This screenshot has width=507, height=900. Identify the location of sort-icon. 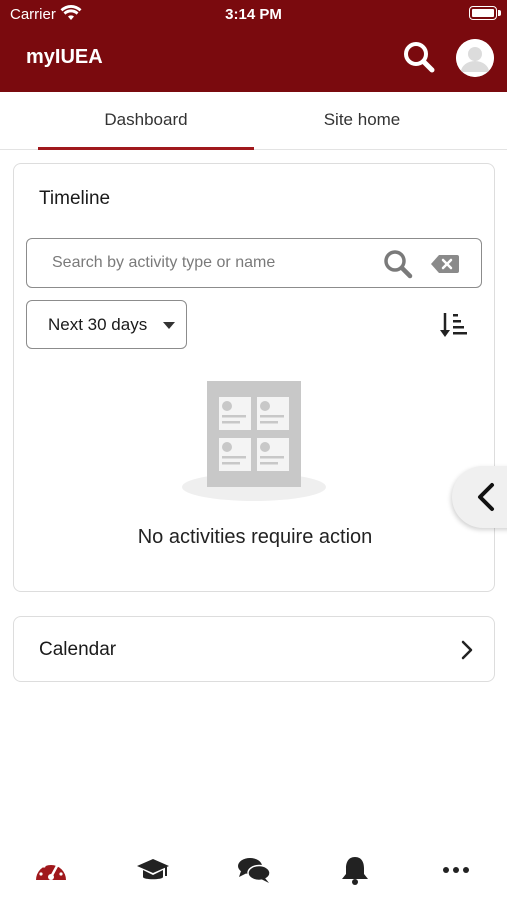
(454, 325).